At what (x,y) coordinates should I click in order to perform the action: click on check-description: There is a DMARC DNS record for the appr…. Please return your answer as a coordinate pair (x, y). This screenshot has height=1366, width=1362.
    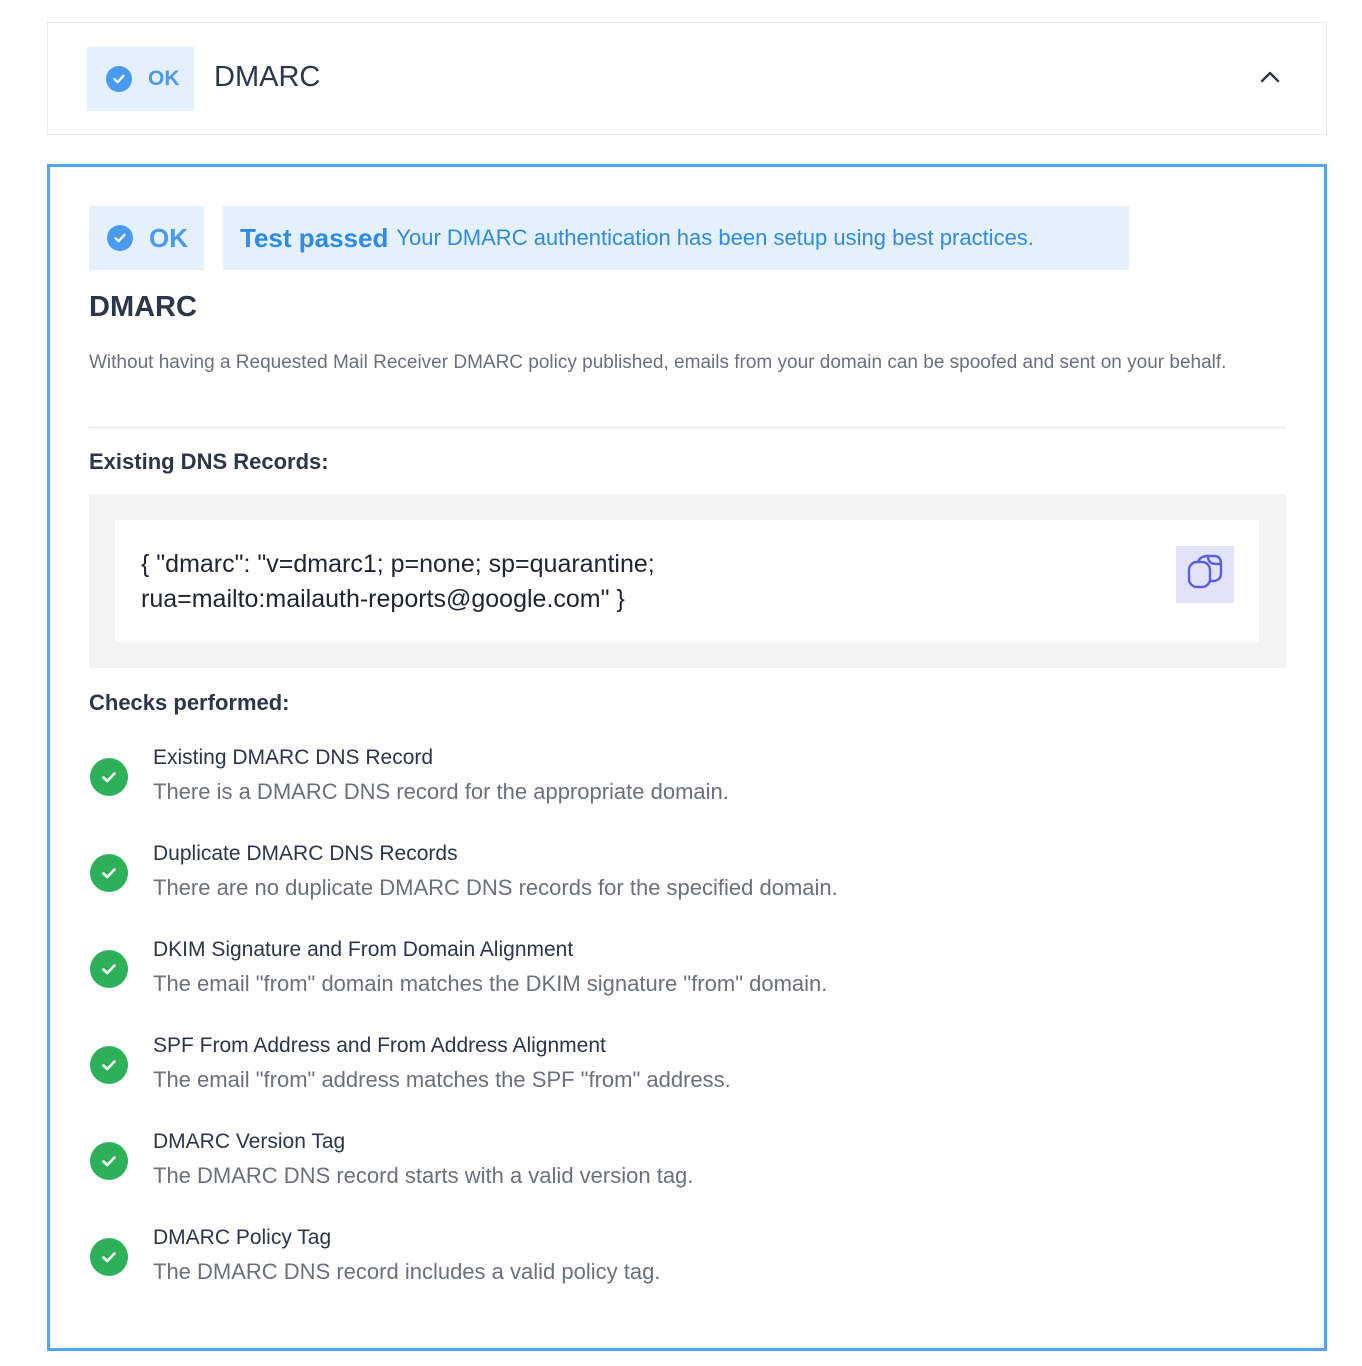
    Looking at the image, I should click on (441, 791).